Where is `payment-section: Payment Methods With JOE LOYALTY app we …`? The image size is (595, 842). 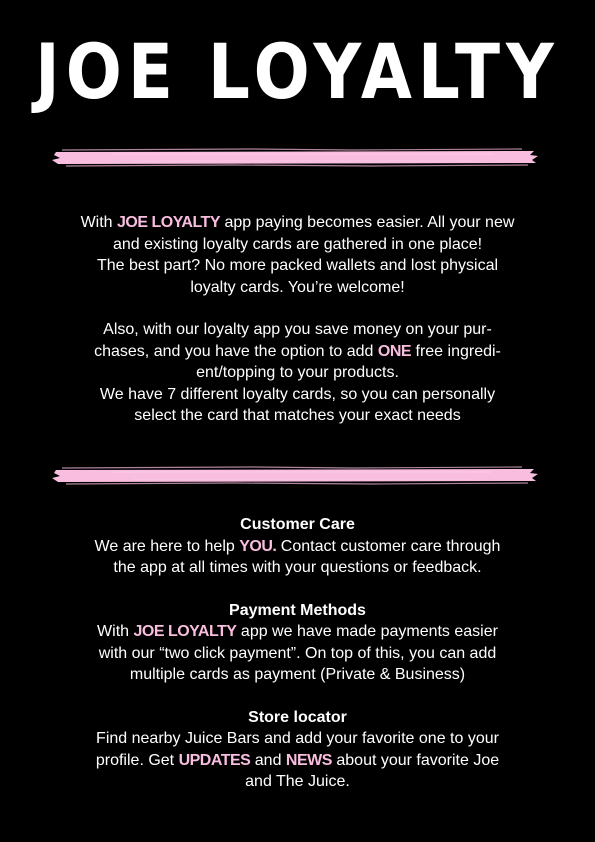
payment-section: Payment Methods With JOE LOYALTY app we … is located at coordinates (297, 642).